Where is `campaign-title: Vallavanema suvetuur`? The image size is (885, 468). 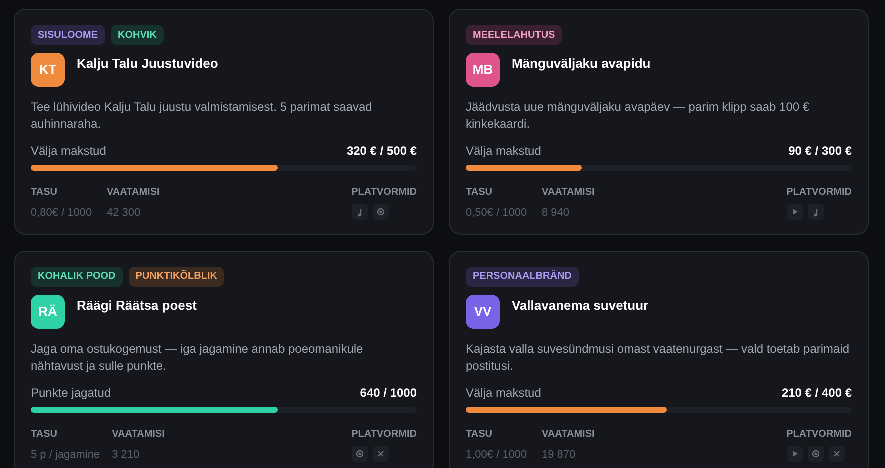 campaign-title: Vallavanema suvetuur is located at coordinates (580, 305).